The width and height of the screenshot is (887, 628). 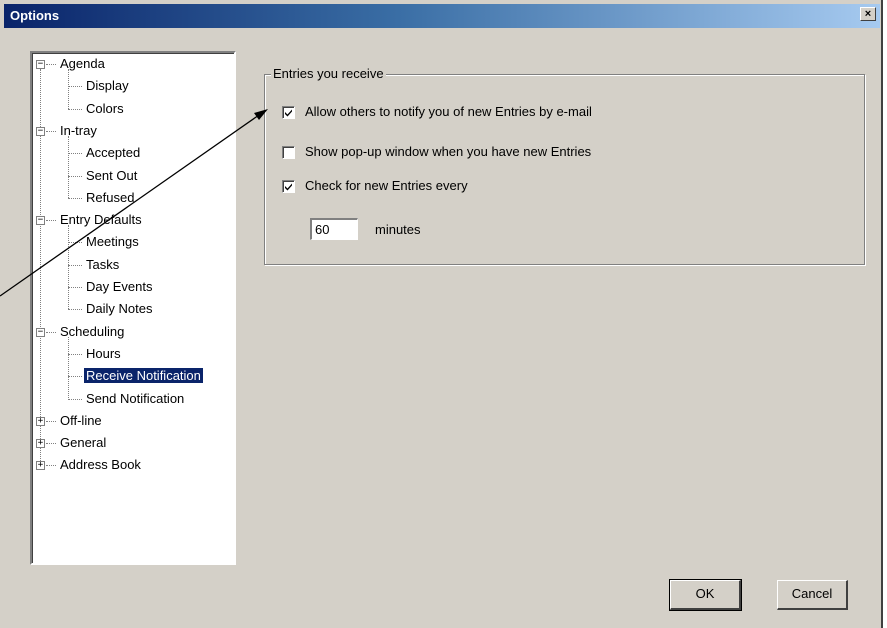 I want to click on tree-item-hours: Hours, so click(x=103, y=354).